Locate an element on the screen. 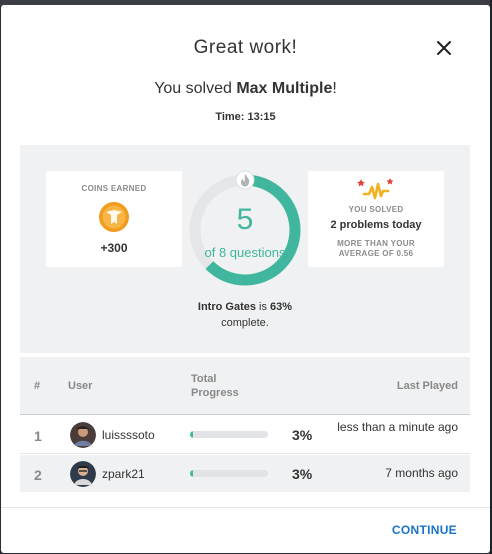  course-progress-text: Intro Gates is 63% complete. is located at coordinates (245, 315).